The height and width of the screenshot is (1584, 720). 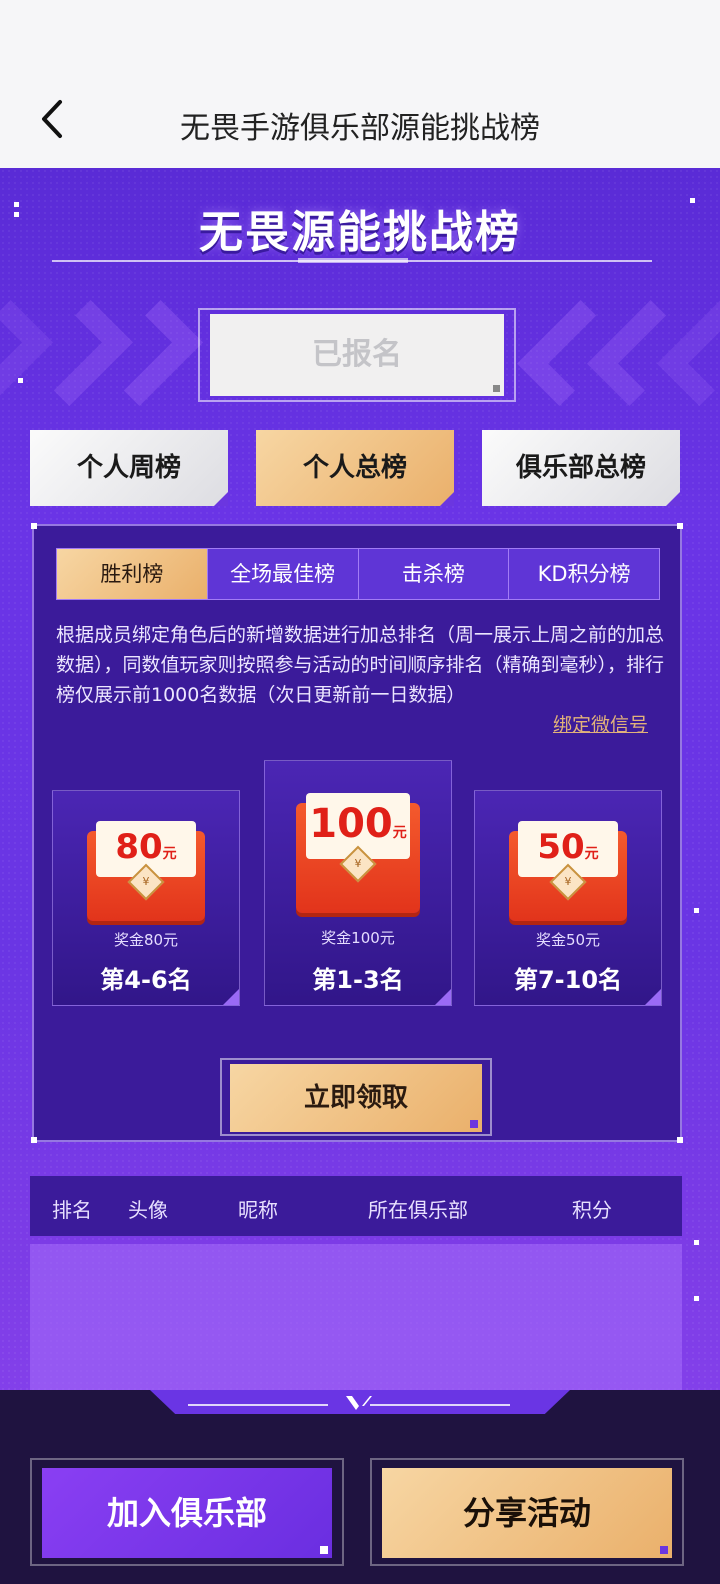 I want to click on leaderboard-list, so click(x=356, y=1319).